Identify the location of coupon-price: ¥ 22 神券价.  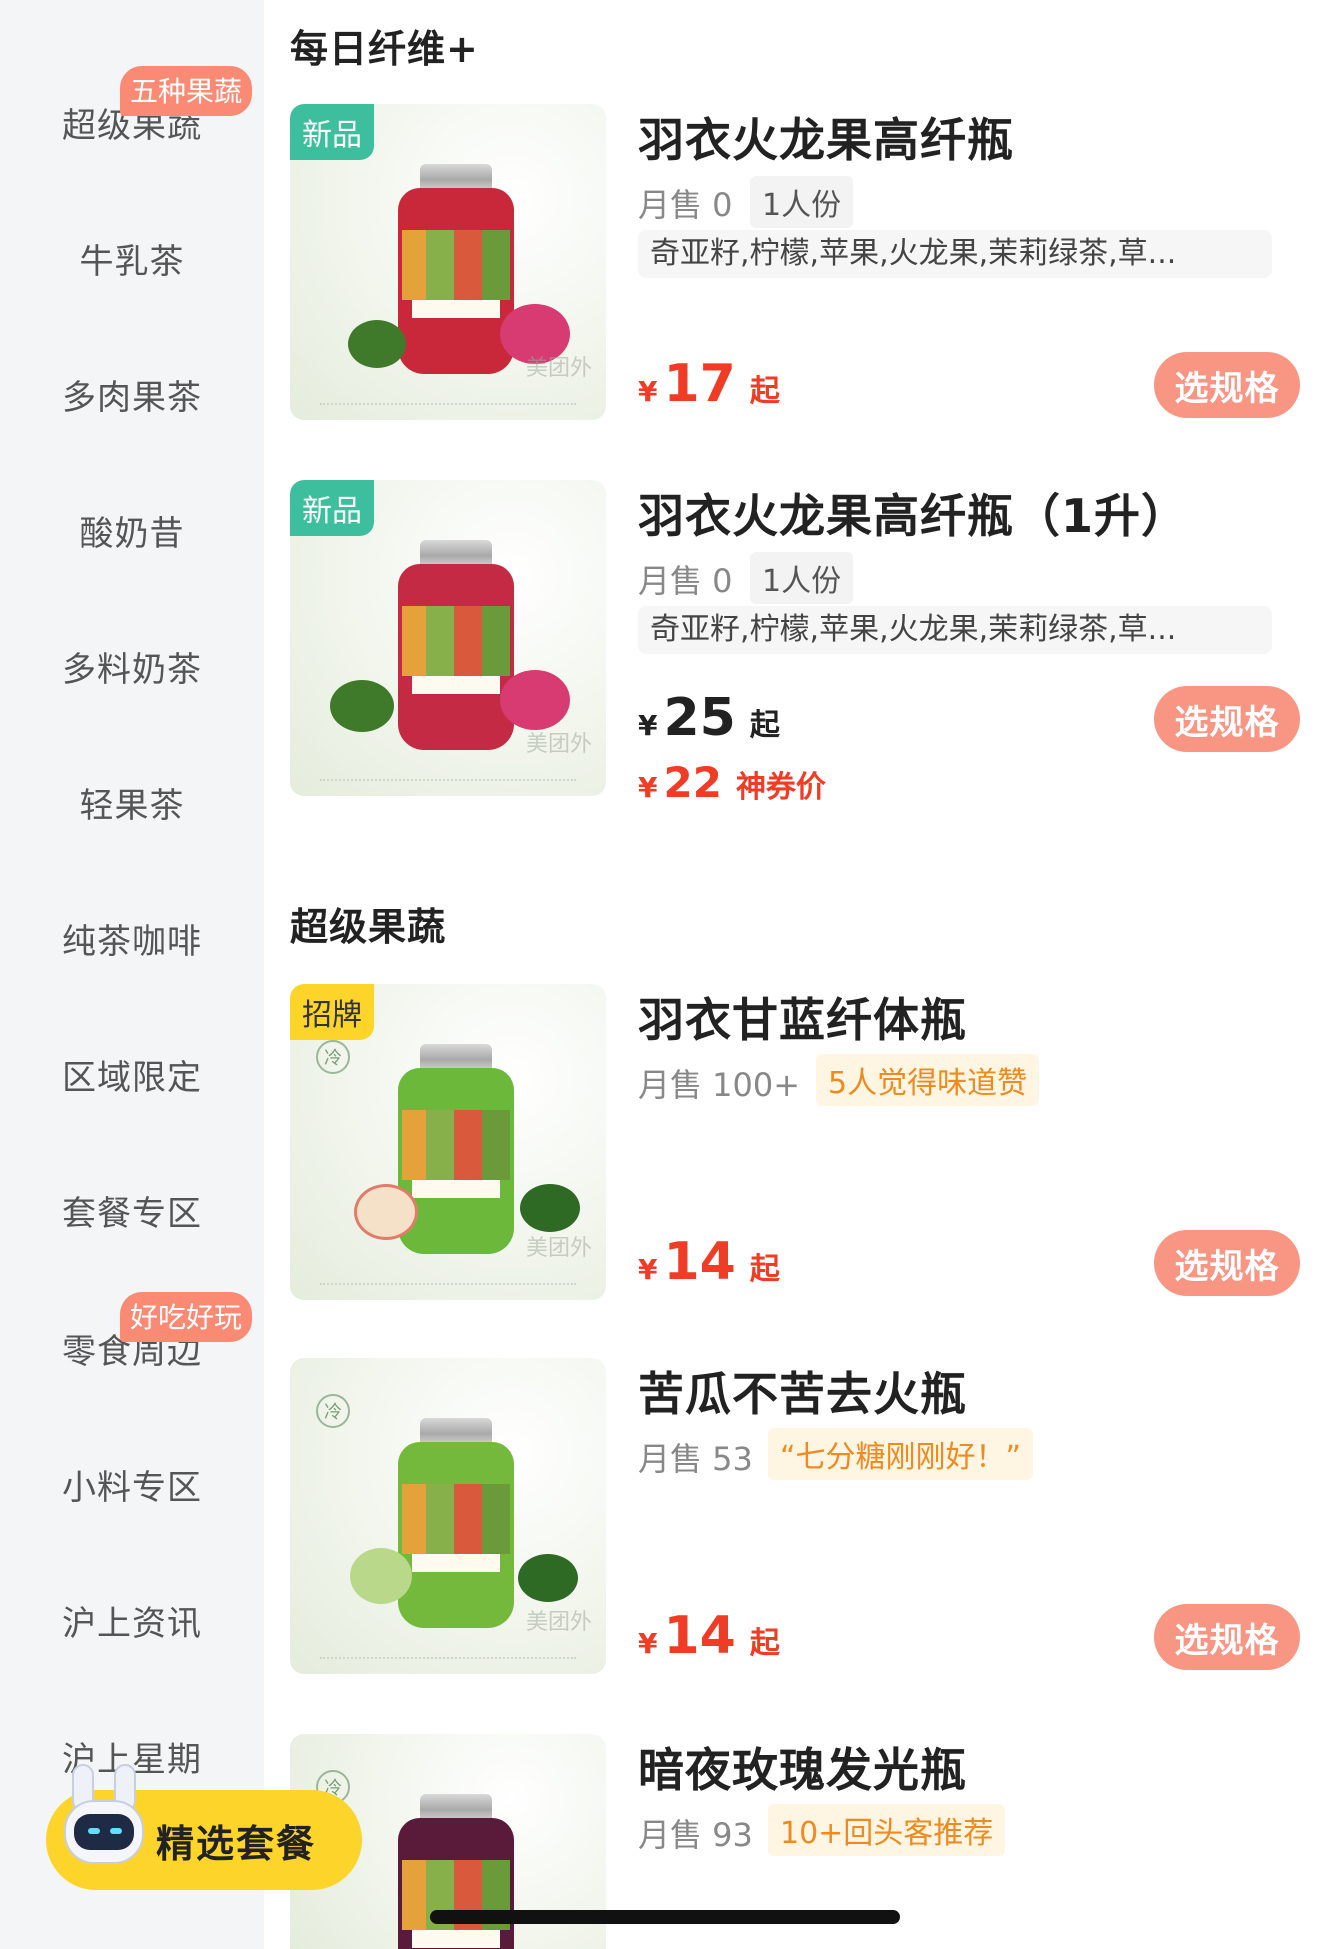
(732, 782).